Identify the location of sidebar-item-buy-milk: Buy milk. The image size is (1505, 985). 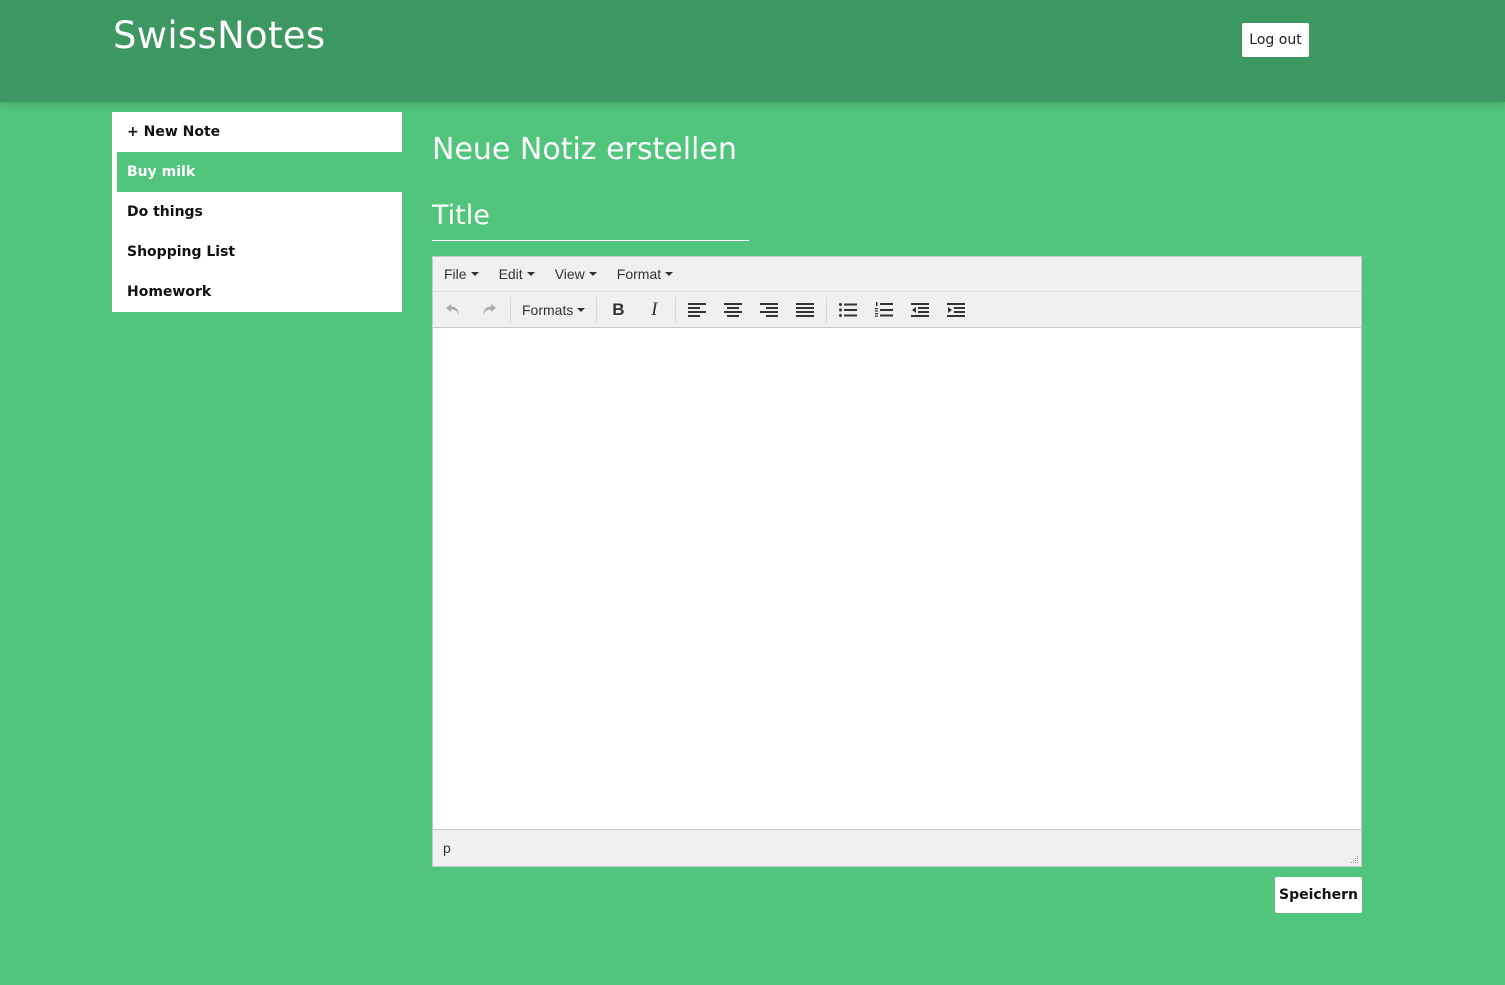
(259, 172).